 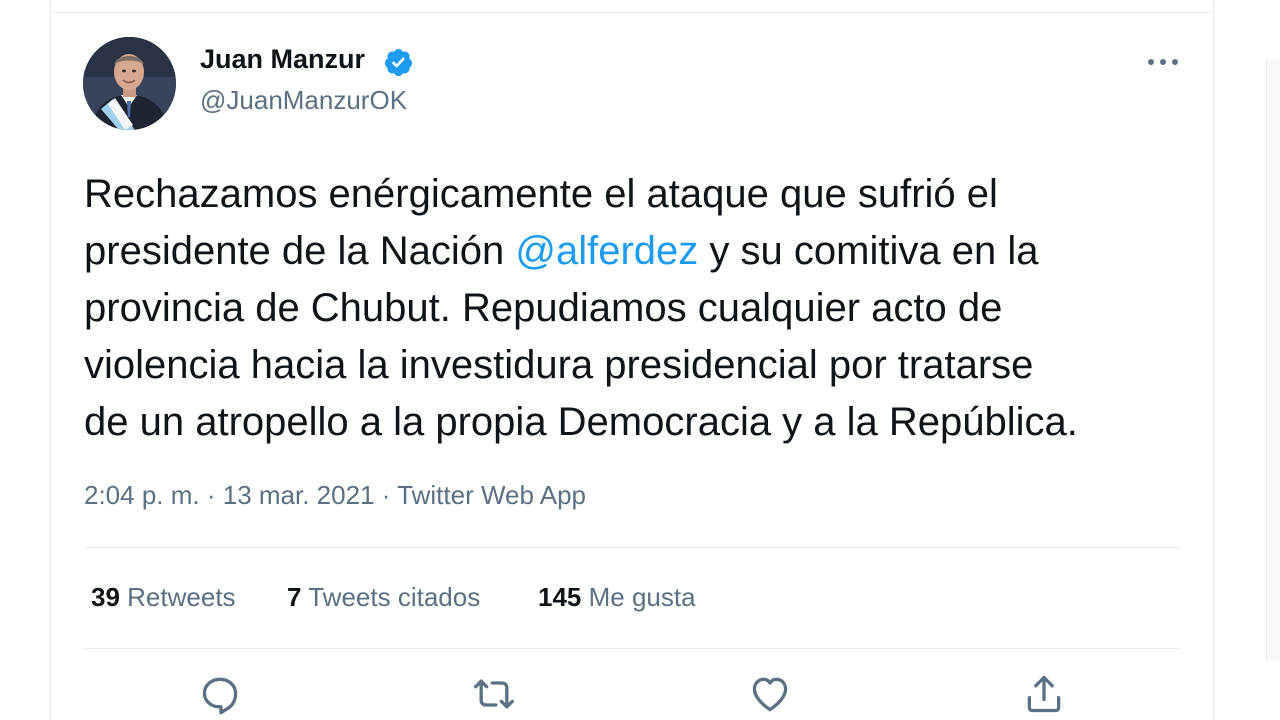 I want to click on quote-tweets-stat: 7 Tweets citados, so click(x=383, y=597).